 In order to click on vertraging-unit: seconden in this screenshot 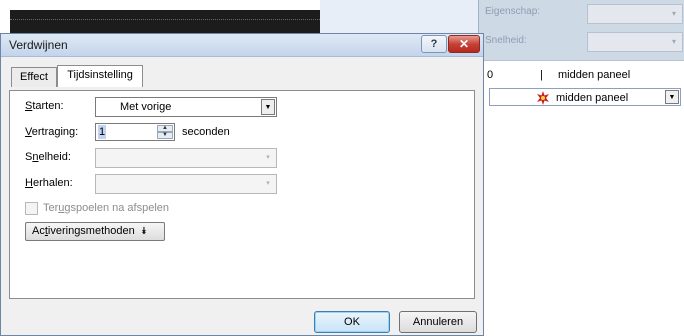, I will do `click(206, 132)`.